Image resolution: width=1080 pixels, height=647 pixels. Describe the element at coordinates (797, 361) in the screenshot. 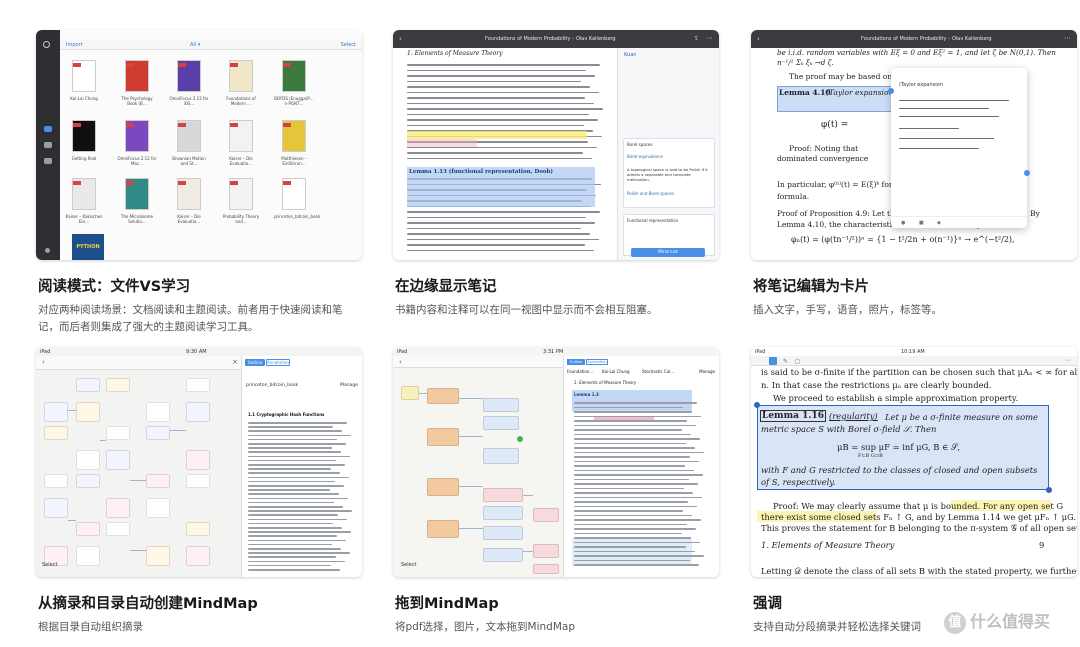

I see `eraser-icon: ◻` at that location.